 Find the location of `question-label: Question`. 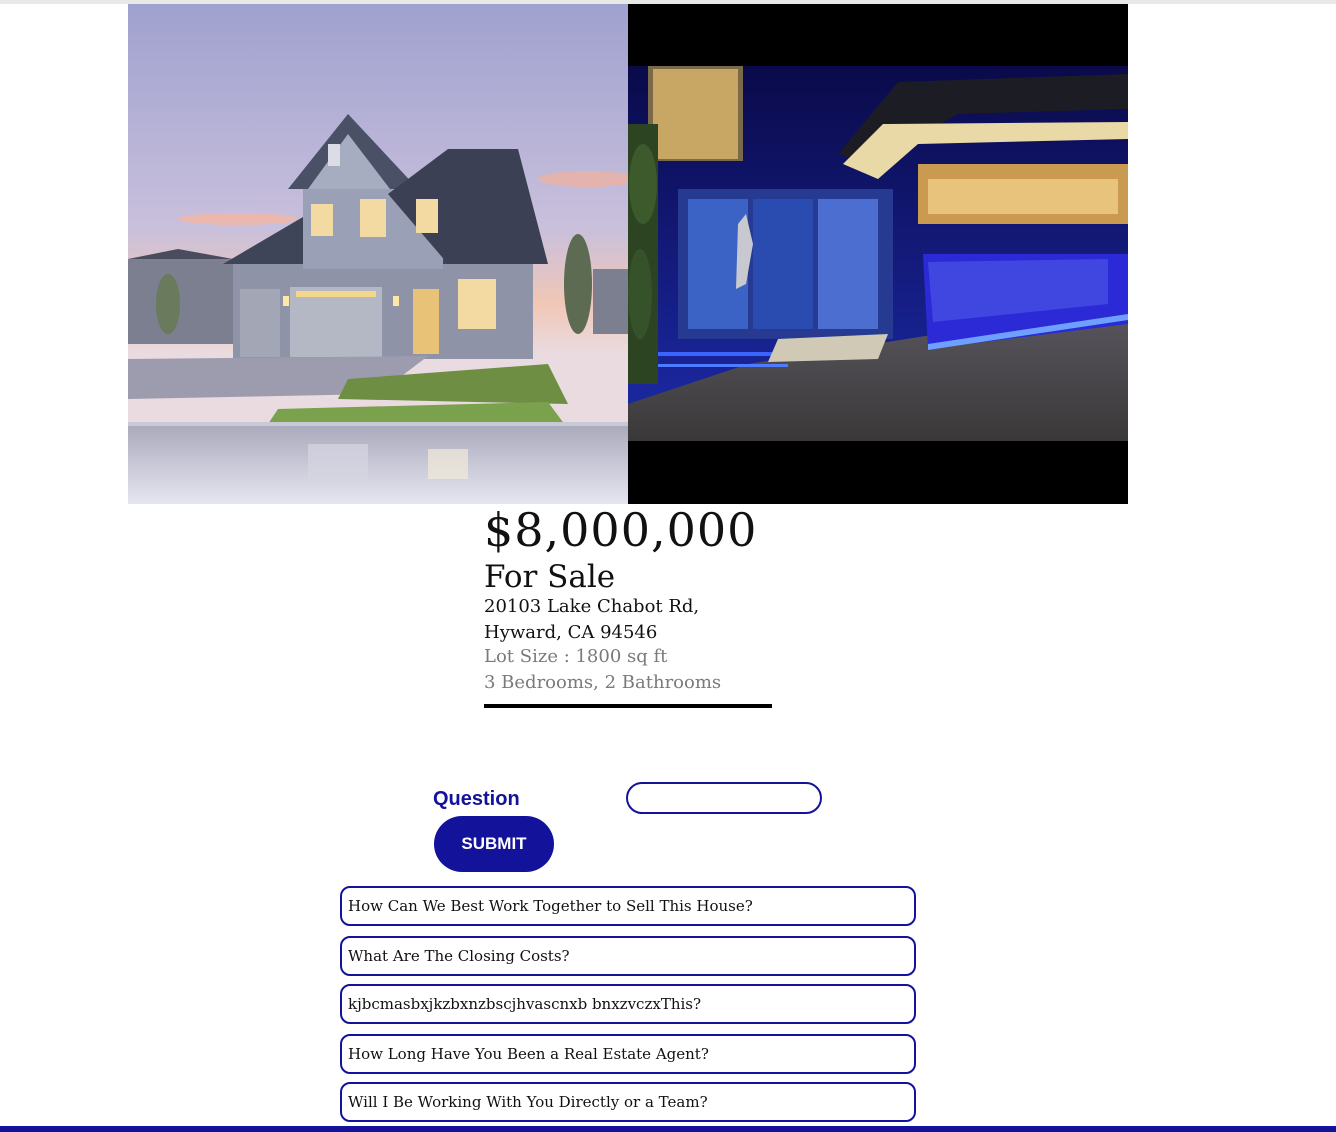

question-label: Question is located at coordinates (476, 799).